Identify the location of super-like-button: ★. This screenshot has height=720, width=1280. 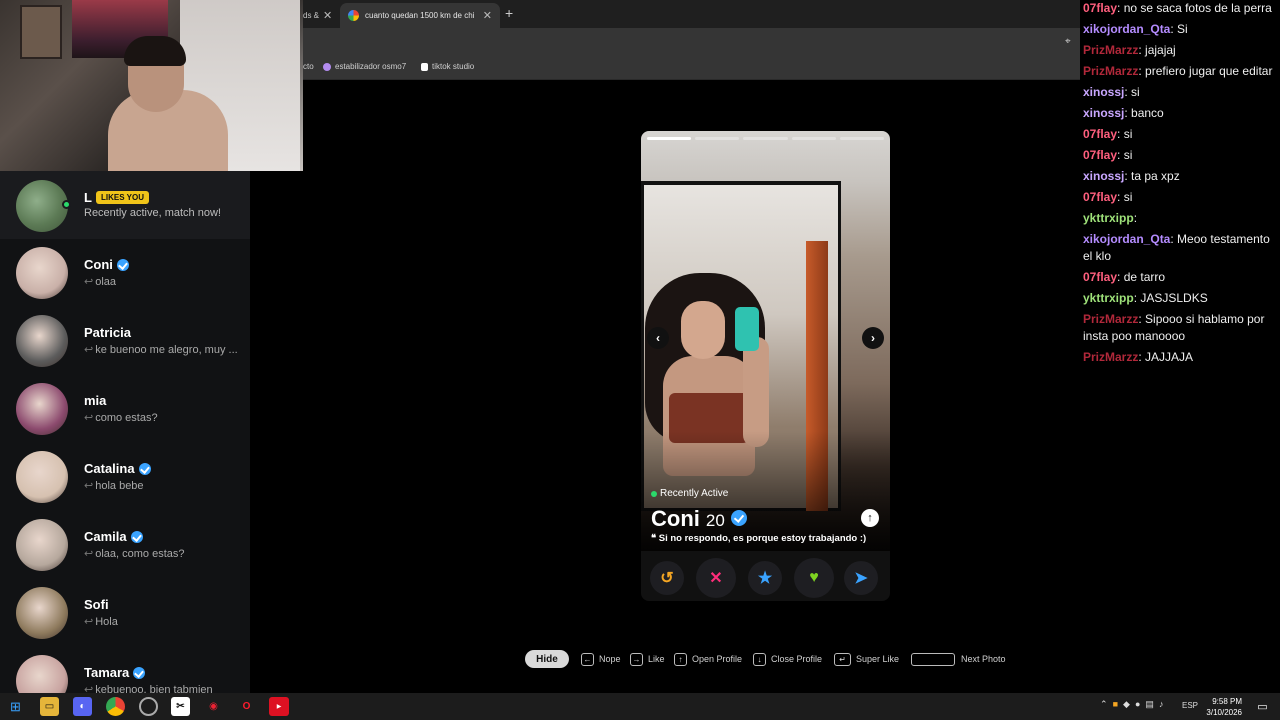
(765, 578).